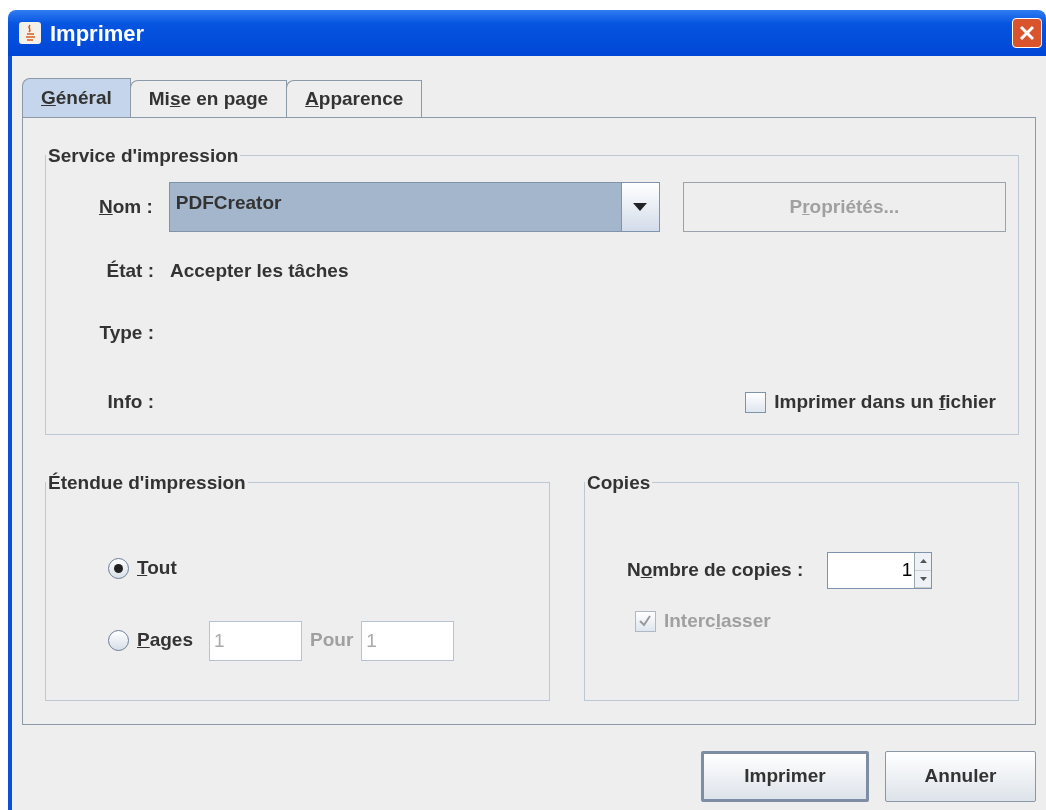  What do you see at coordinates (98, 33) in the screenshot?
I see `window-title: Imprimer` at bounding box center [98, 33].